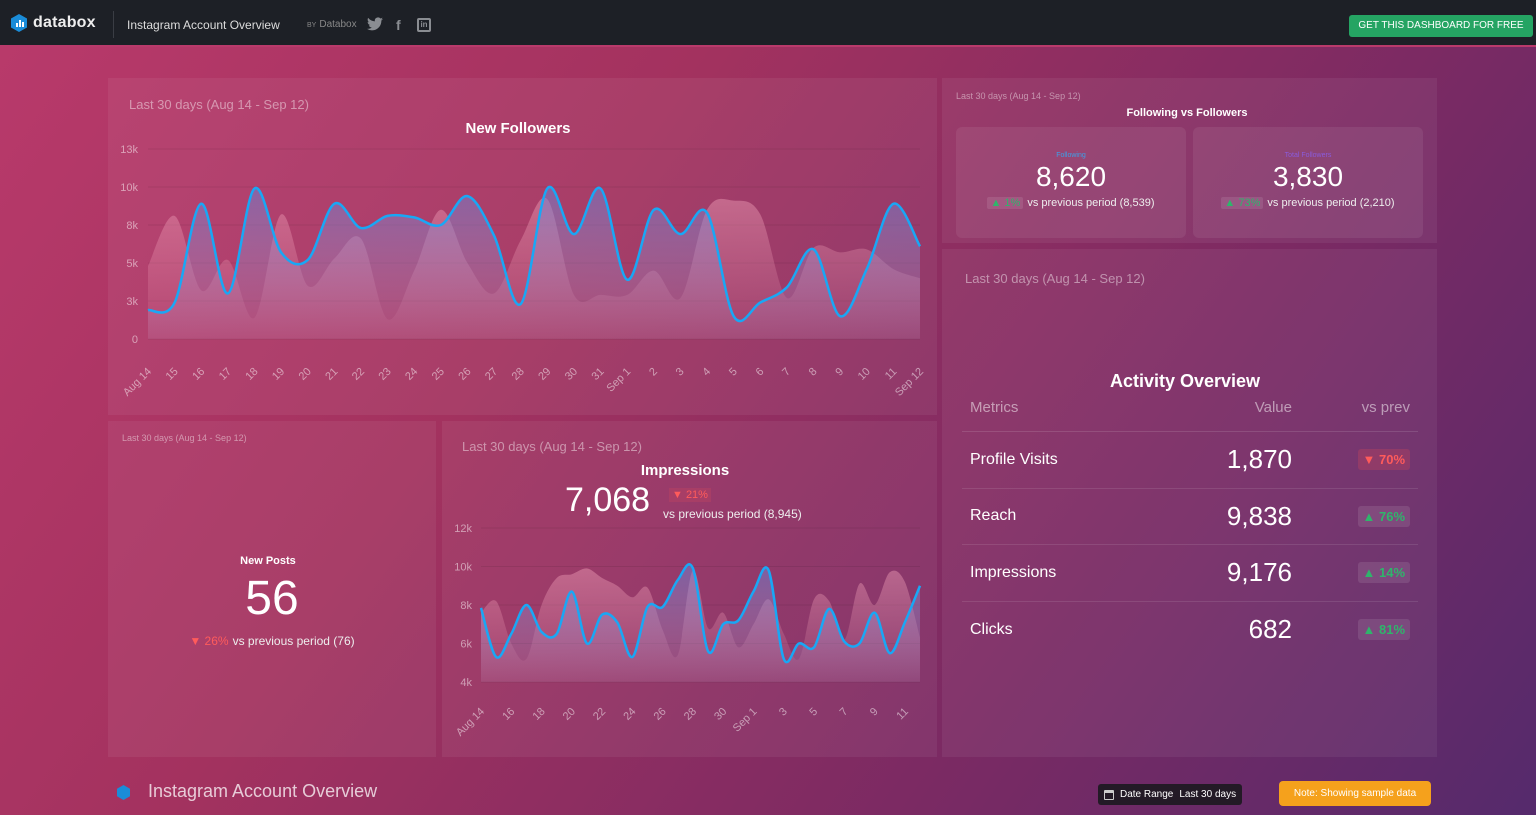 The height and width of the screenshot is (815, 1536). What do you see at coordinates (599, 714) in the screenshot?
I see `x-tick-label: 22` at bounding box center [599, 714].